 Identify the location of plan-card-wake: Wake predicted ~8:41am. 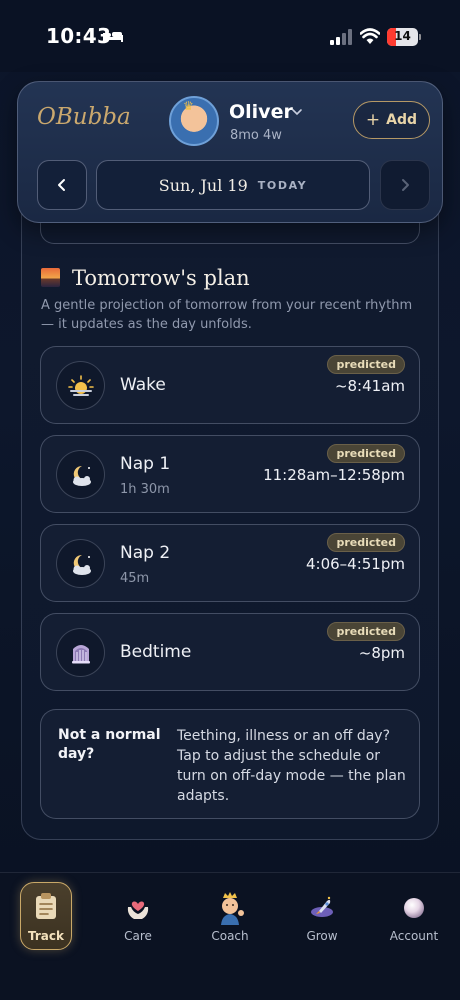
(230, 385).